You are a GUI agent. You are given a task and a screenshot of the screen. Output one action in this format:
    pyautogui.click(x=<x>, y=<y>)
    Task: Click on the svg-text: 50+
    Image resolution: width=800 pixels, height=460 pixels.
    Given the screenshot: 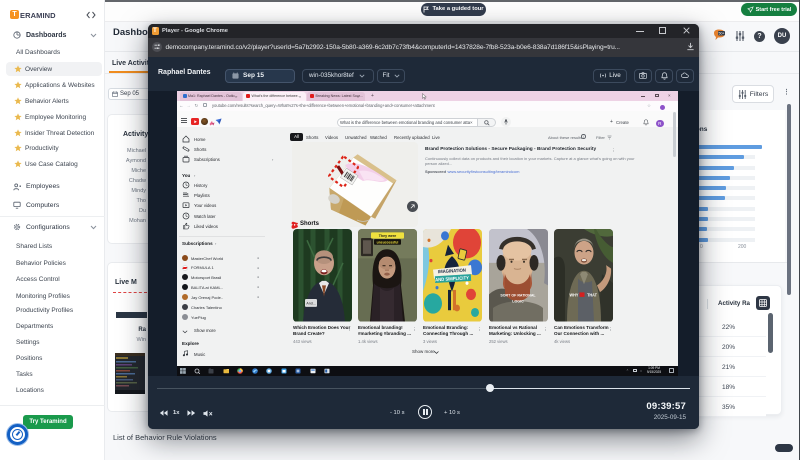 What is the action you would take?
    pyautogui.click(x=722, y=34)
    